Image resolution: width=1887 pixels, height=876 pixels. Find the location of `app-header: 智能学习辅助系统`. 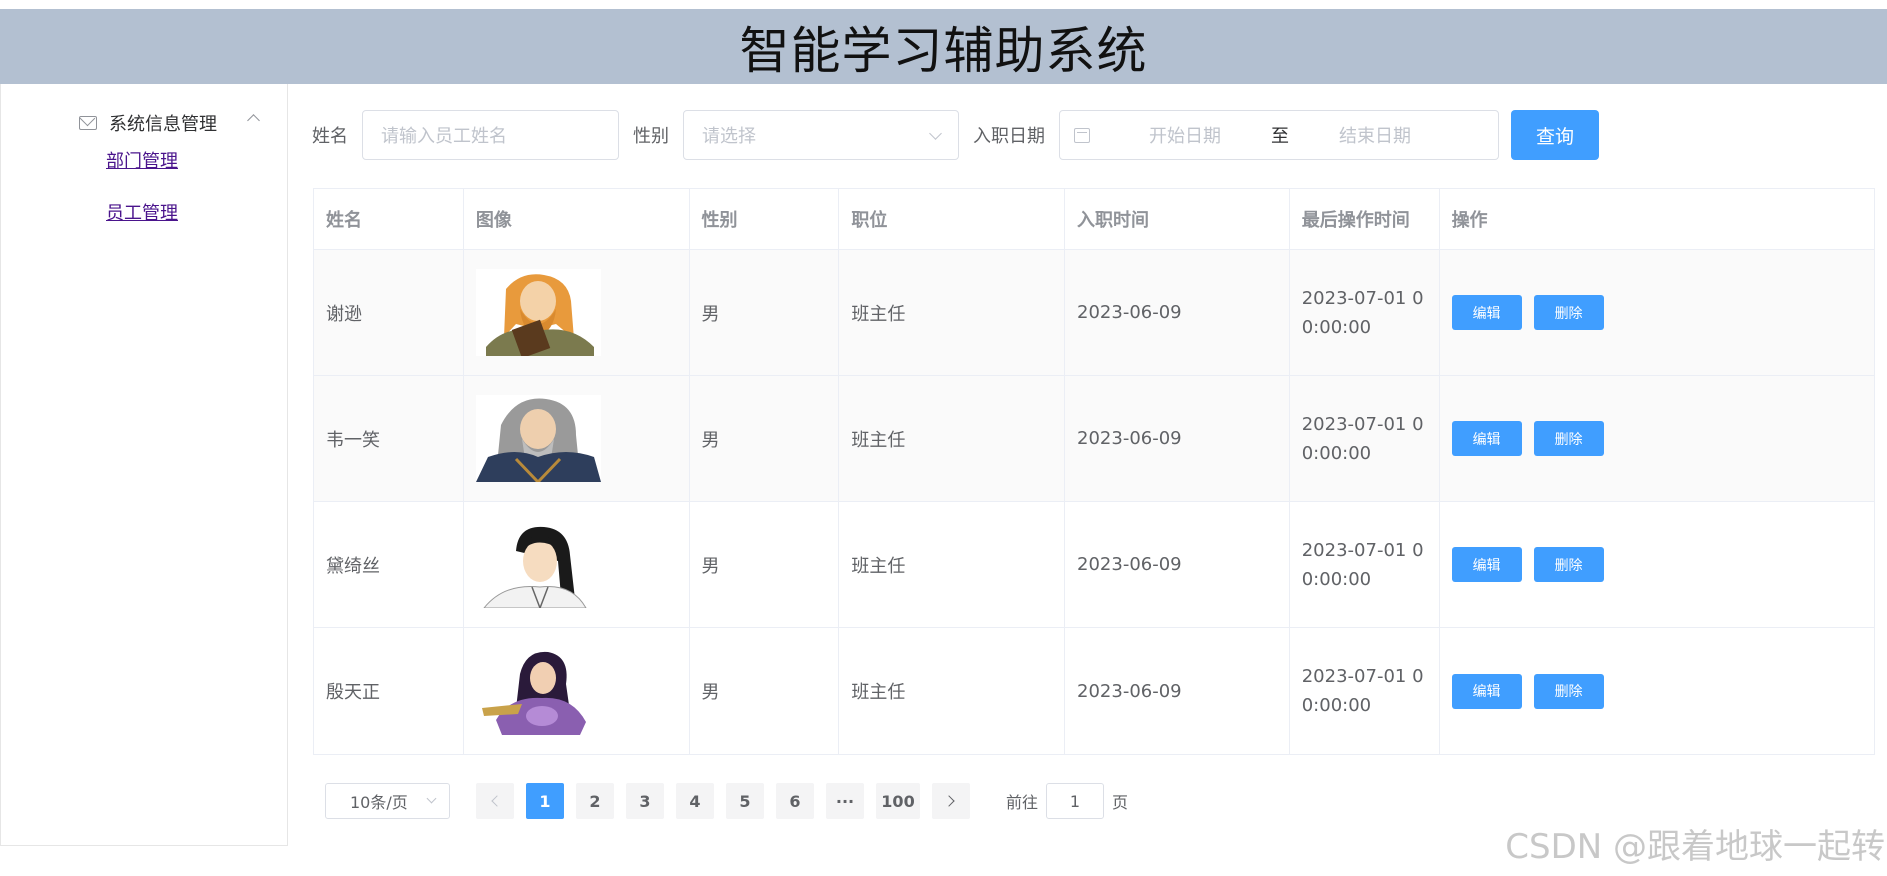

app-header: 智能学习辅助系统 is located at coordinates (943, 46).